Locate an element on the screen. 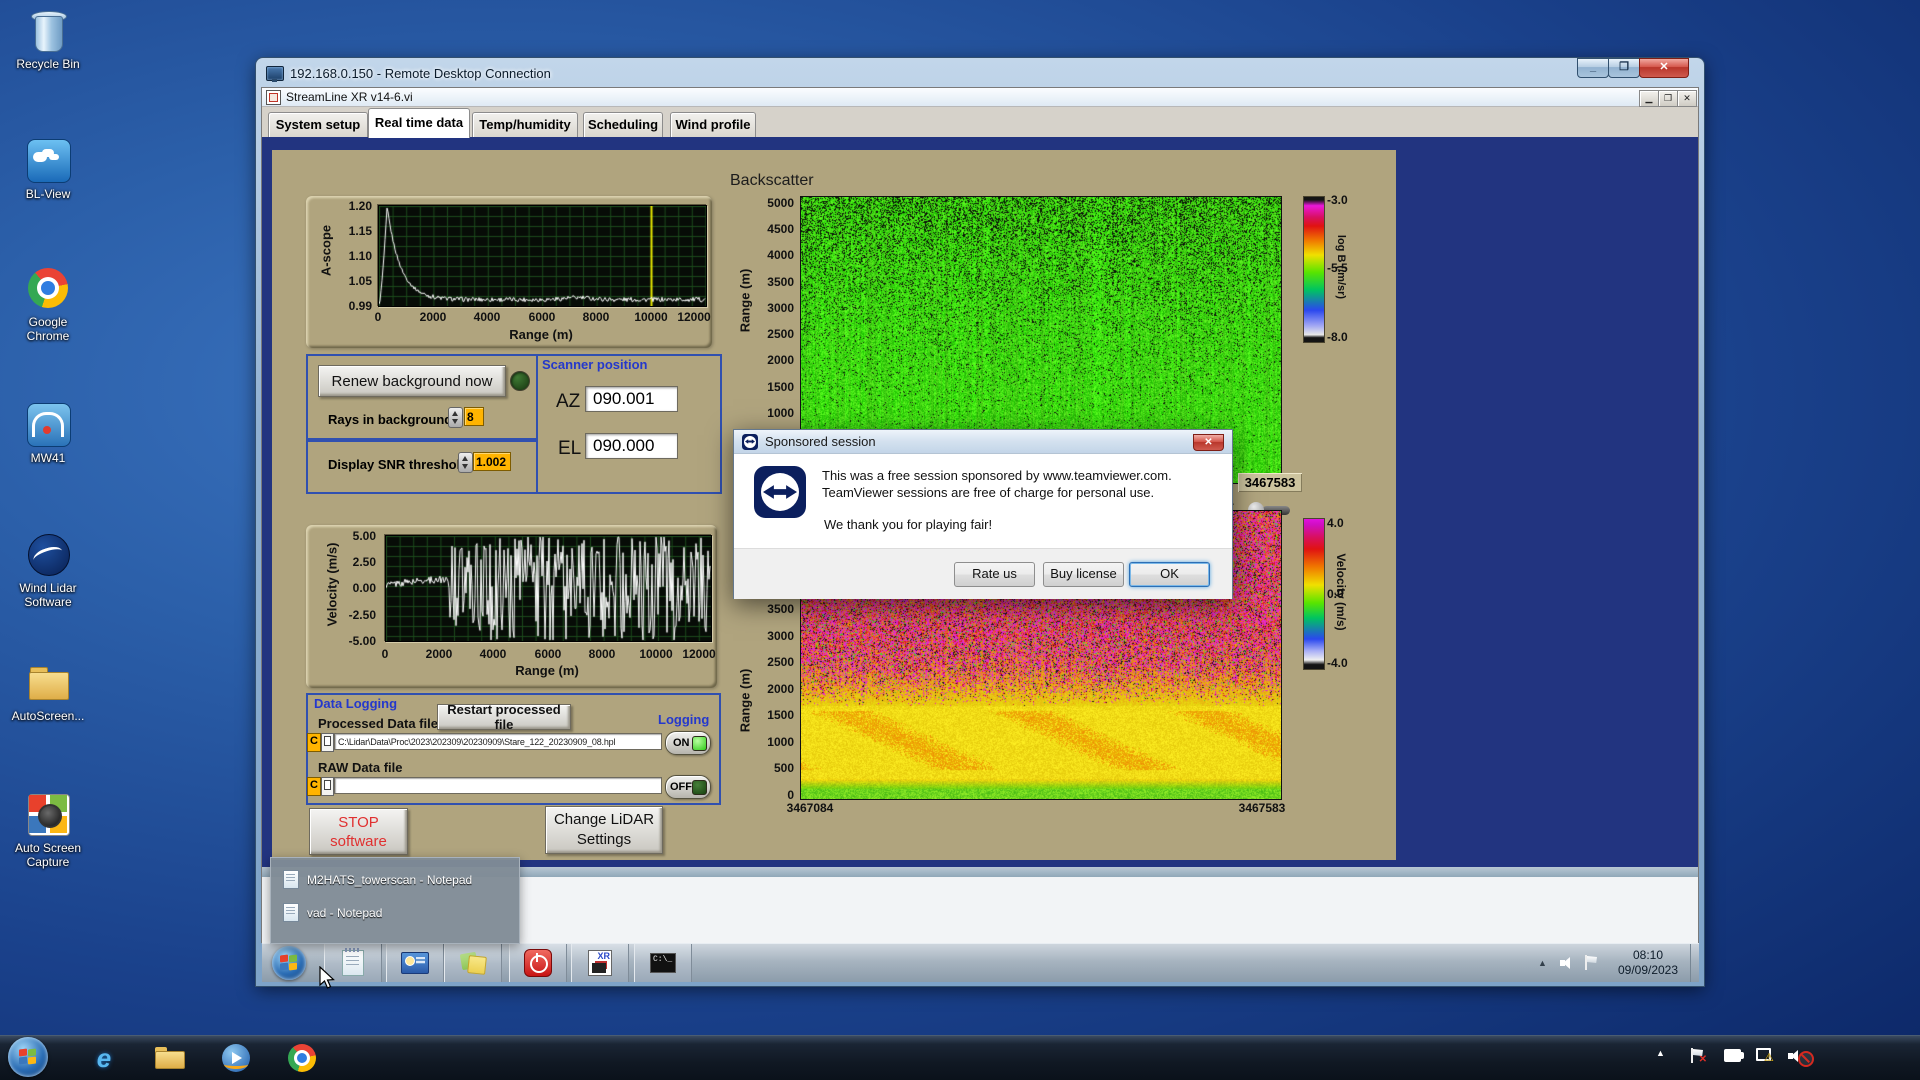  remote-task-control-panel is located at coordinates (415, 963).